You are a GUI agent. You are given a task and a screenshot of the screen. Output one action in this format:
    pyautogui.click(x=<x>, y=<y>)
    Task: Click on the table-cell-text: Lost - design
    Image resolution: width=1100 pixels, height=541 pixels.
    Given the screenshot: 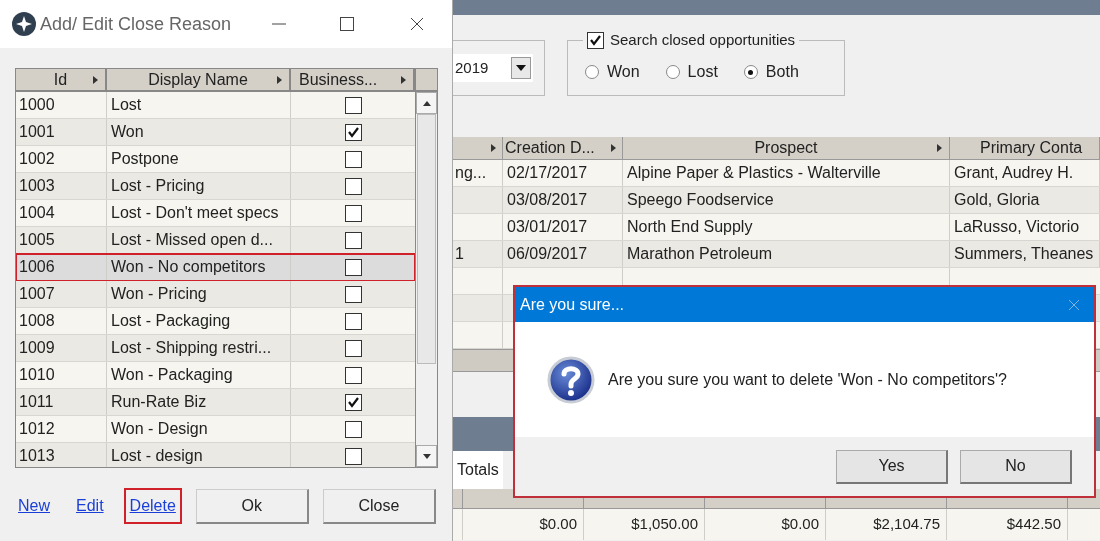 What is the action you would take?
    pyautogui.click(x=157, y=456)
    